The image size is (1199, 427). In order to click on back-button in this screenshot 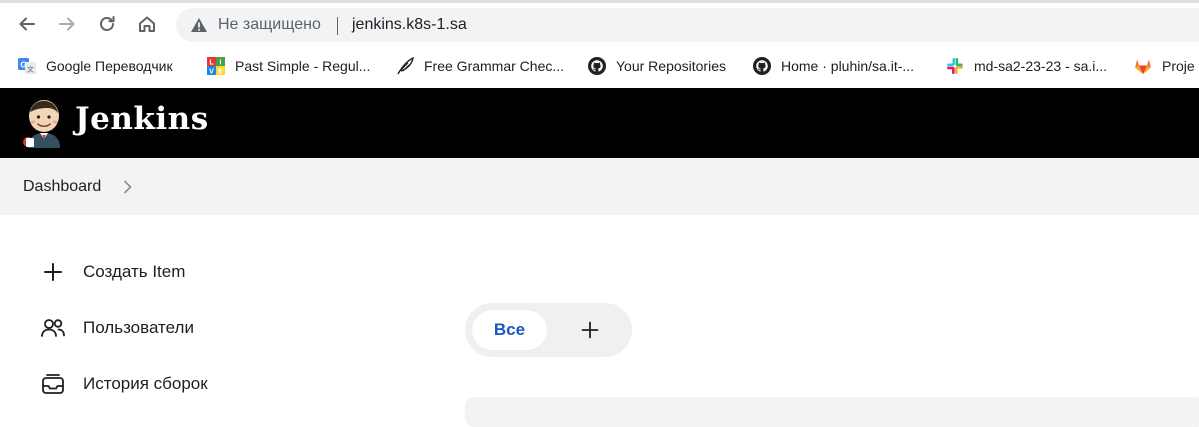, I will do `click(27, 24)`.